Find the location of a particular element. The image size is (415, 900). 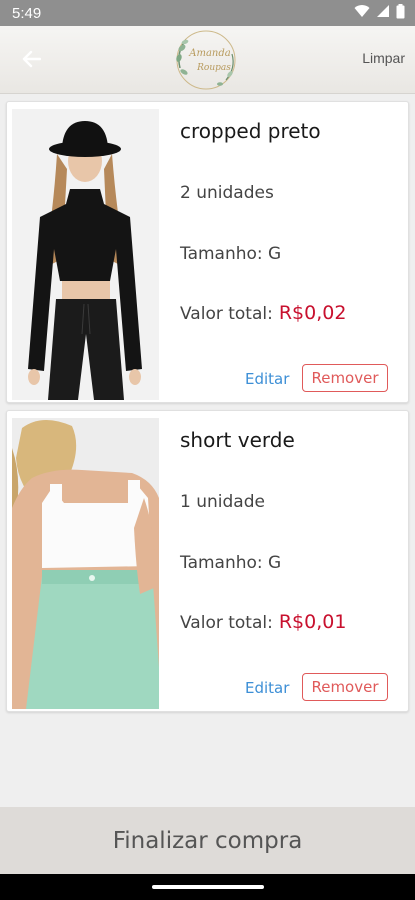

status-bar: 5:49 is located at coordinates (207, 13).